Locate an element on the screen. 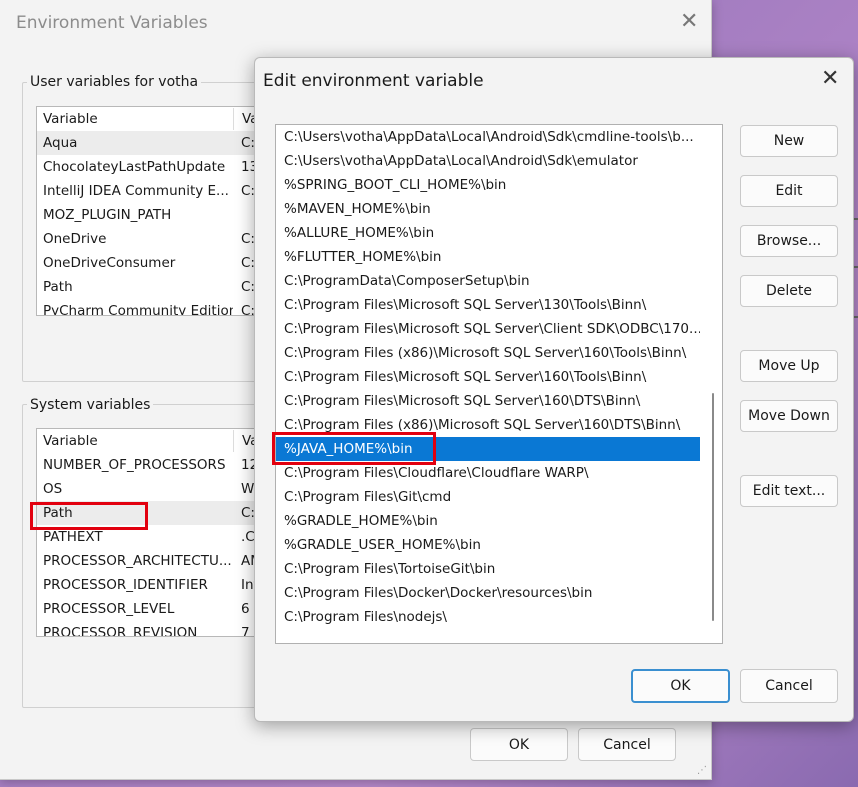 The width and height of the screenshot is (858, 787). var-name: PROCESSOR_IDENTIFIER is located at coordinates (125, 585).